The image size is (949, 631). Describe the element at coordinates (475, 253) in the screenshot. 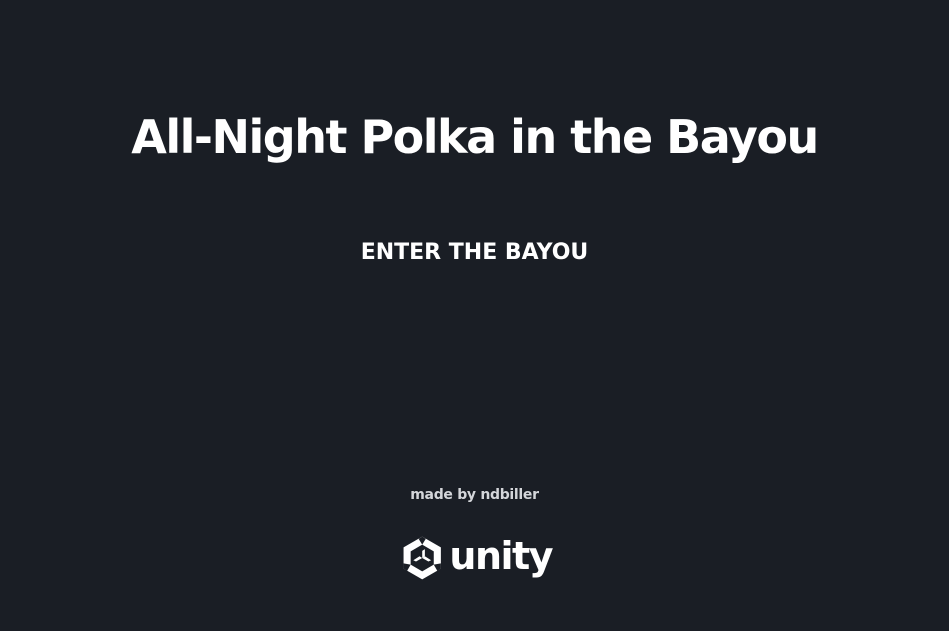

I see `enter-the-bayou-button: ENTER THE BAYOU` at that location.